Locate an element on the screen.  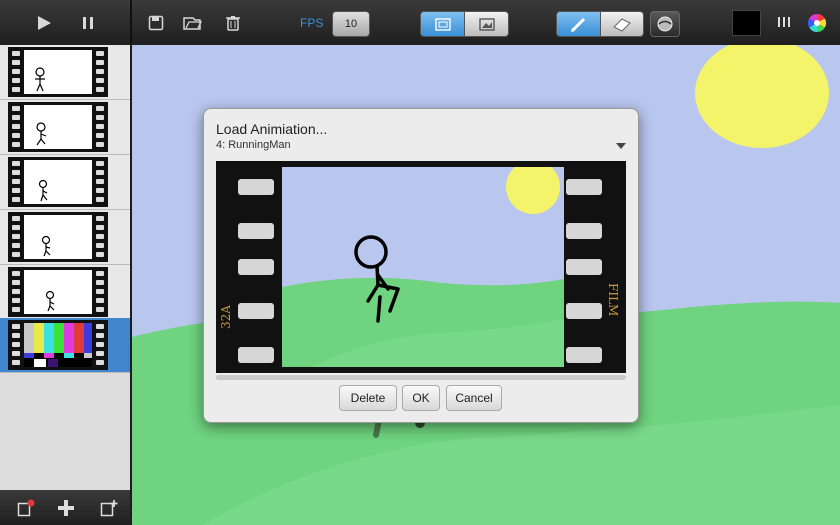
trash-button is located at coordinates (233, 23).